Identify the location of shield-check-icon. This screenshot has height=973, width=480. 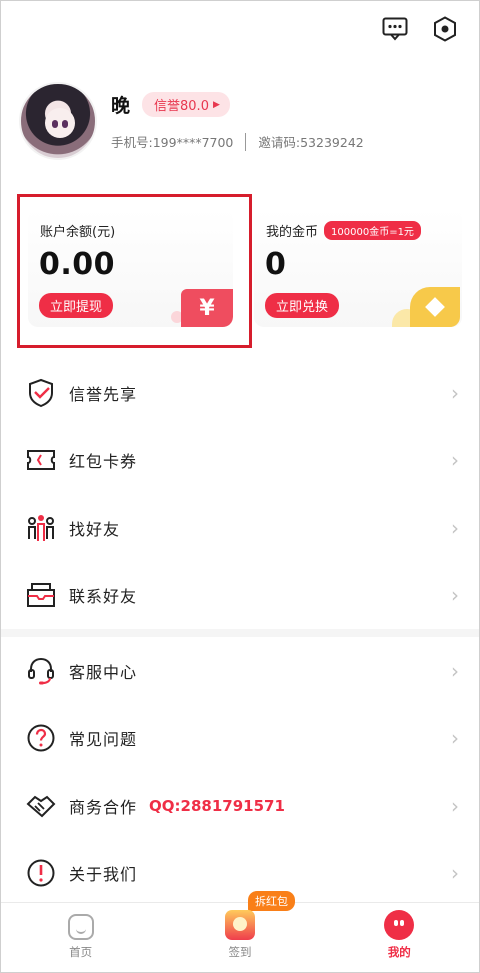
(41, 393).